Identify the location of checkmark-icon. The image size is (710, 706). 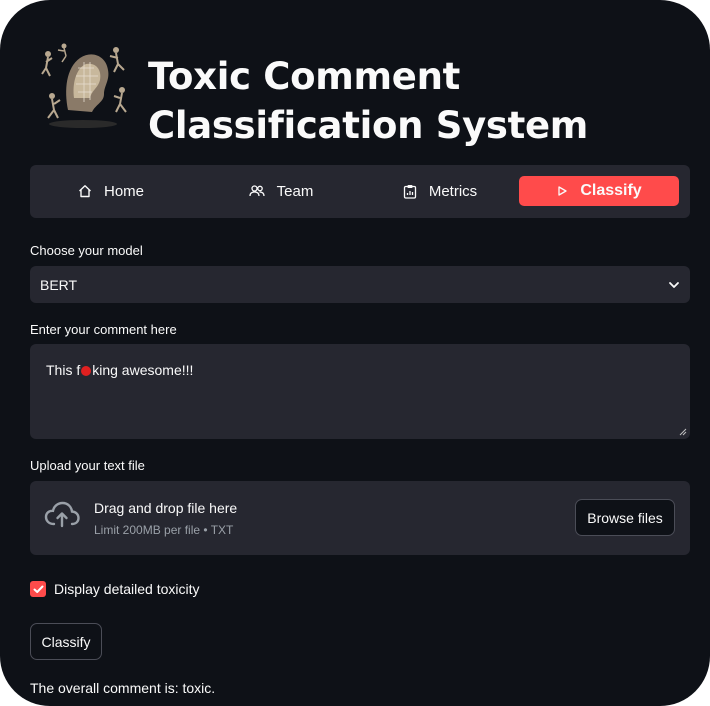
(38, 589).